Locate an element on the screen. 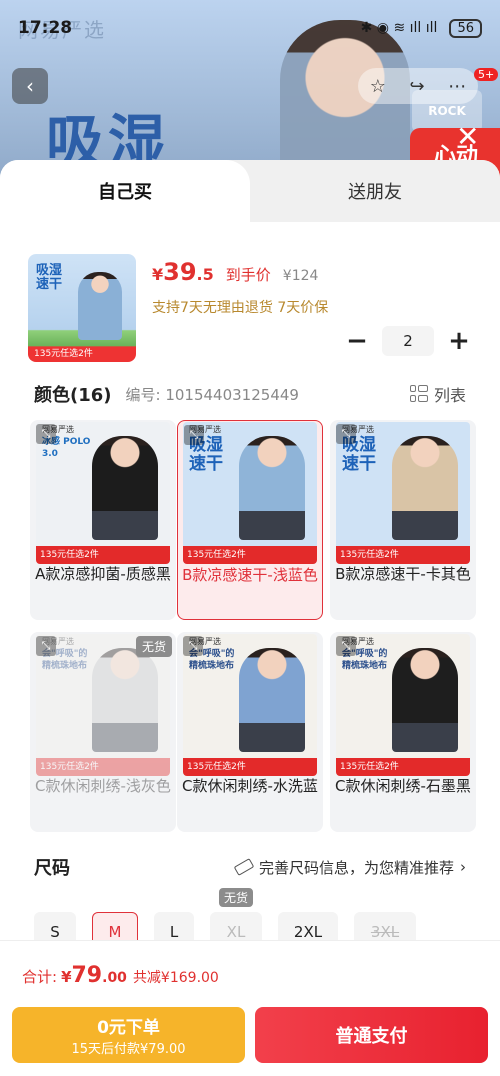  plus-button: + is located at coordinates (459, 341).